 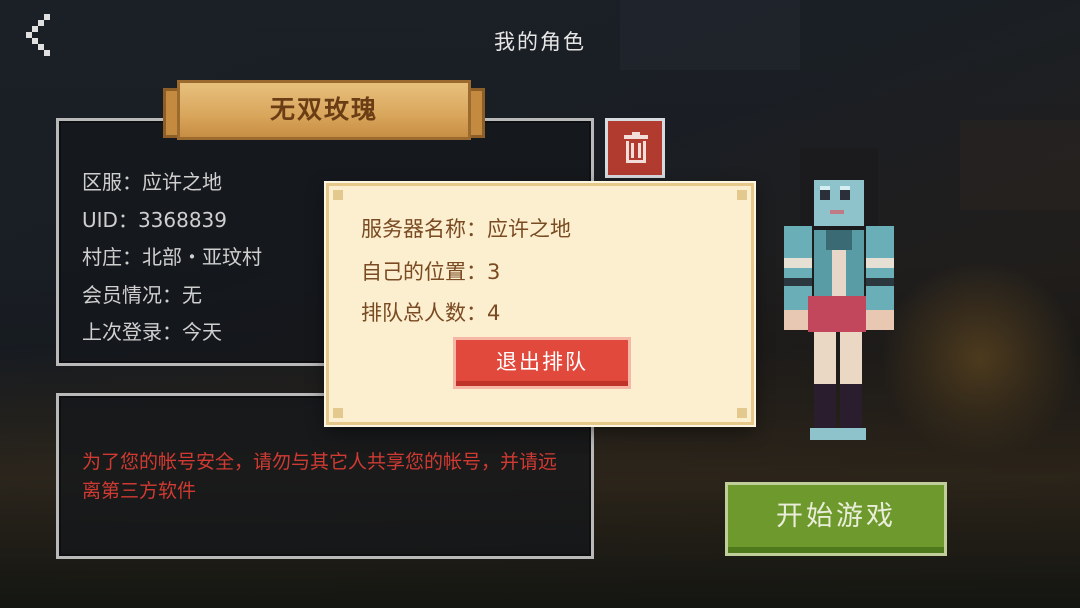 What do you see at coordinates (182, 182) in the screenshot?
I see `info-value: 应许之地` at bounding box center [182, 182].